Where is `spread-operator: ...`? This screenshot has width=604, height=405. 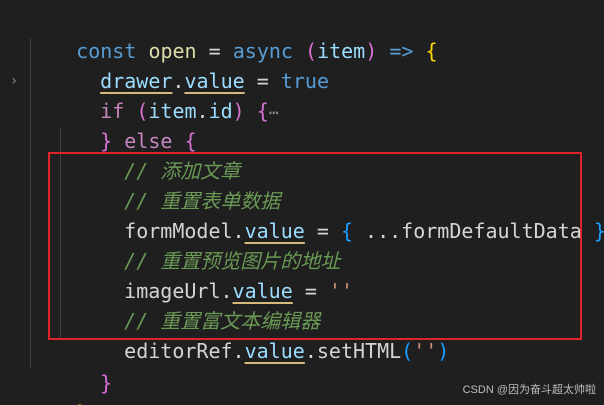 spread-operator: ... is located at coordinates (383, 231).